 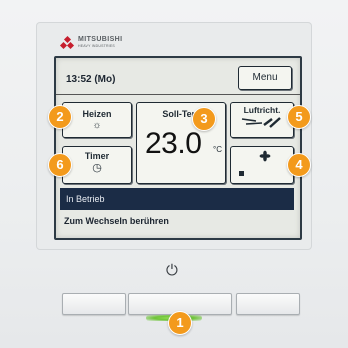 I want to click on setpoint-unit: °C, so click(x=217, y=149).